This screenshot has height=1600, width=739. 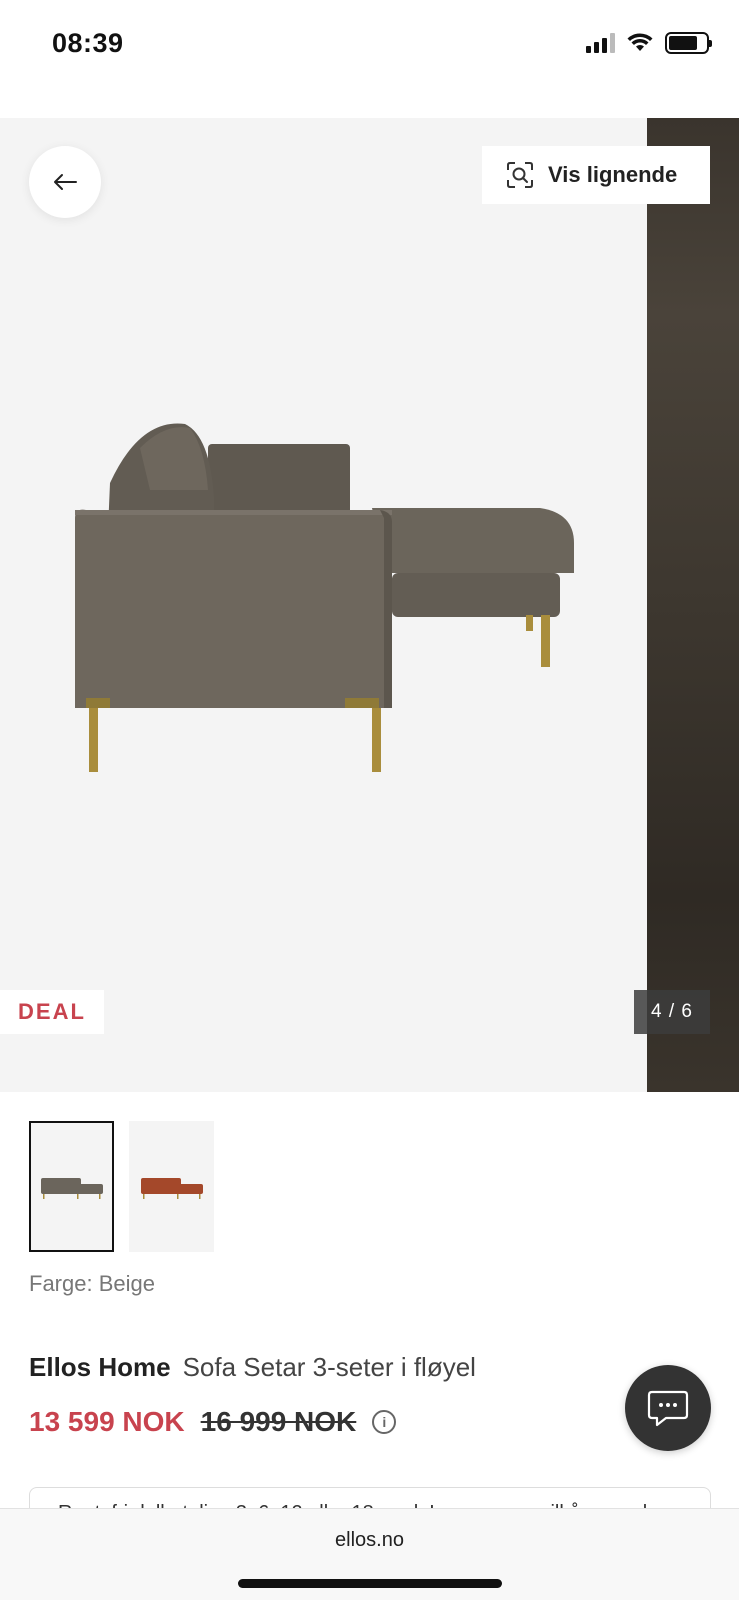 I want to click on wifi-icon, so click(x=640, y=42).